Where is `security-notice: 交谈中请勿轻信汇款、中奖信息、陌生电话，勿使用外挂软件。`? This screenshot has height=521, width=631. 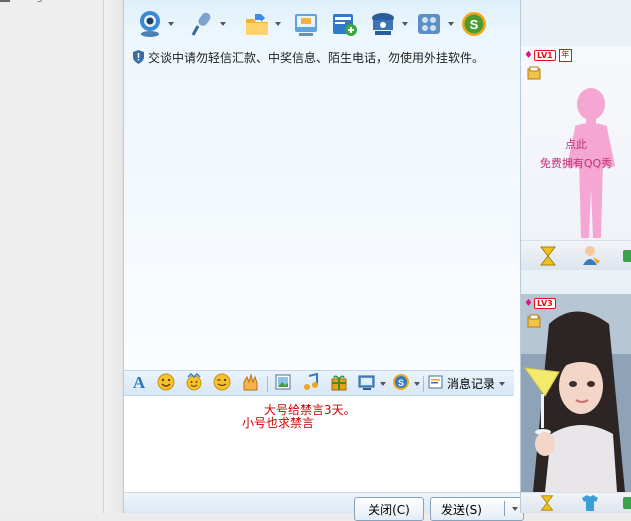
security-notice: 交谈中请勿轻信汇款、中奖信息、陌生电话，勿使用外挂软件。 is located at coordinates (327, 57).